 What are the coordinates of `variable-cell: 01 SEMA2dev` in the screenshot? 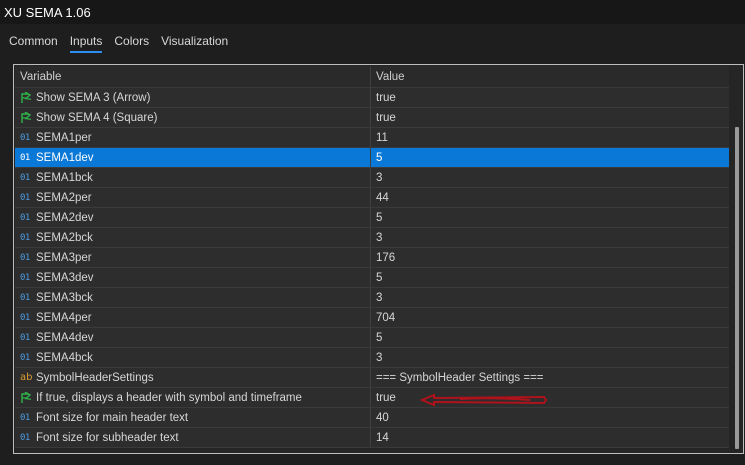 It's located at (193, 217).